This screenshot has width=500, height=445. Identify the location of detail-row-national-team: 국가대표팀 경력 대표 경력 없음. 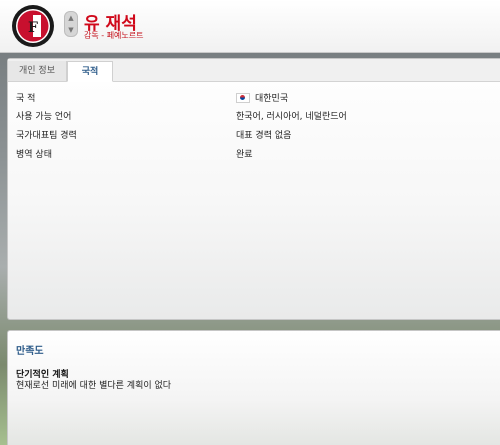
(254, 135).